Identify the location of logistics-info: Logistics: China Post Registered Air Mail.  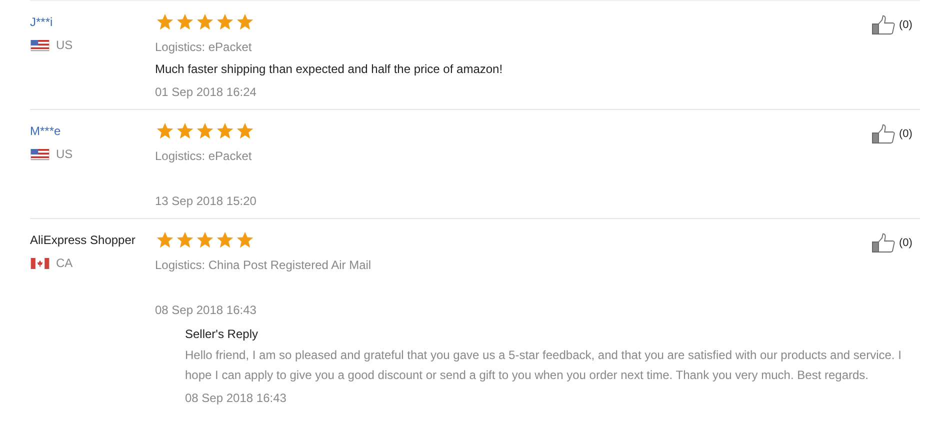
(263, 265).